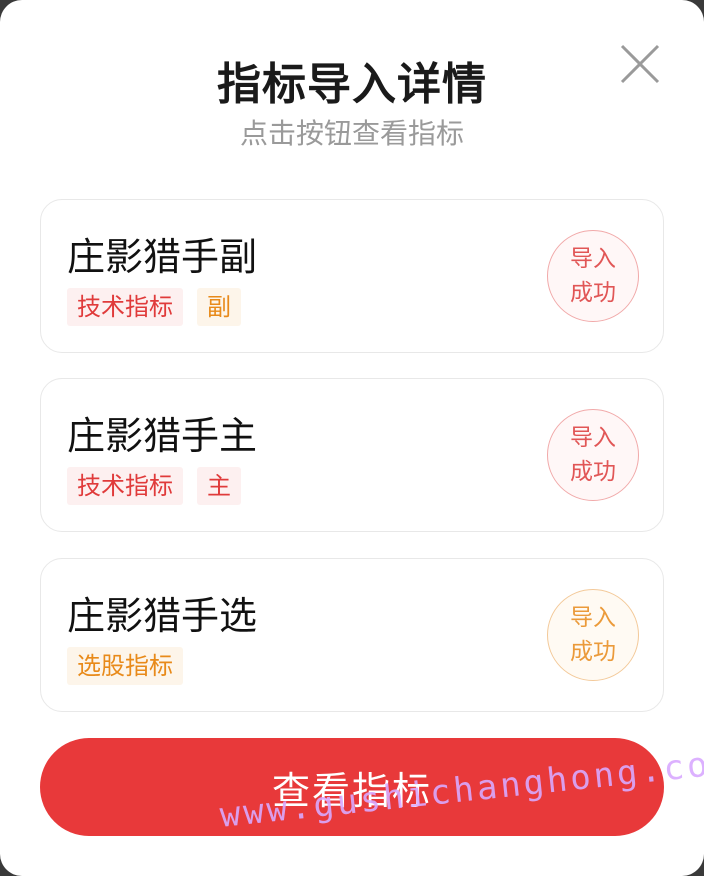 Image resolution: width=704 pixels, height=876 pixels. Describe the element at coordinates (640, 64) in the screenshot. I see `close-icon` at that location.